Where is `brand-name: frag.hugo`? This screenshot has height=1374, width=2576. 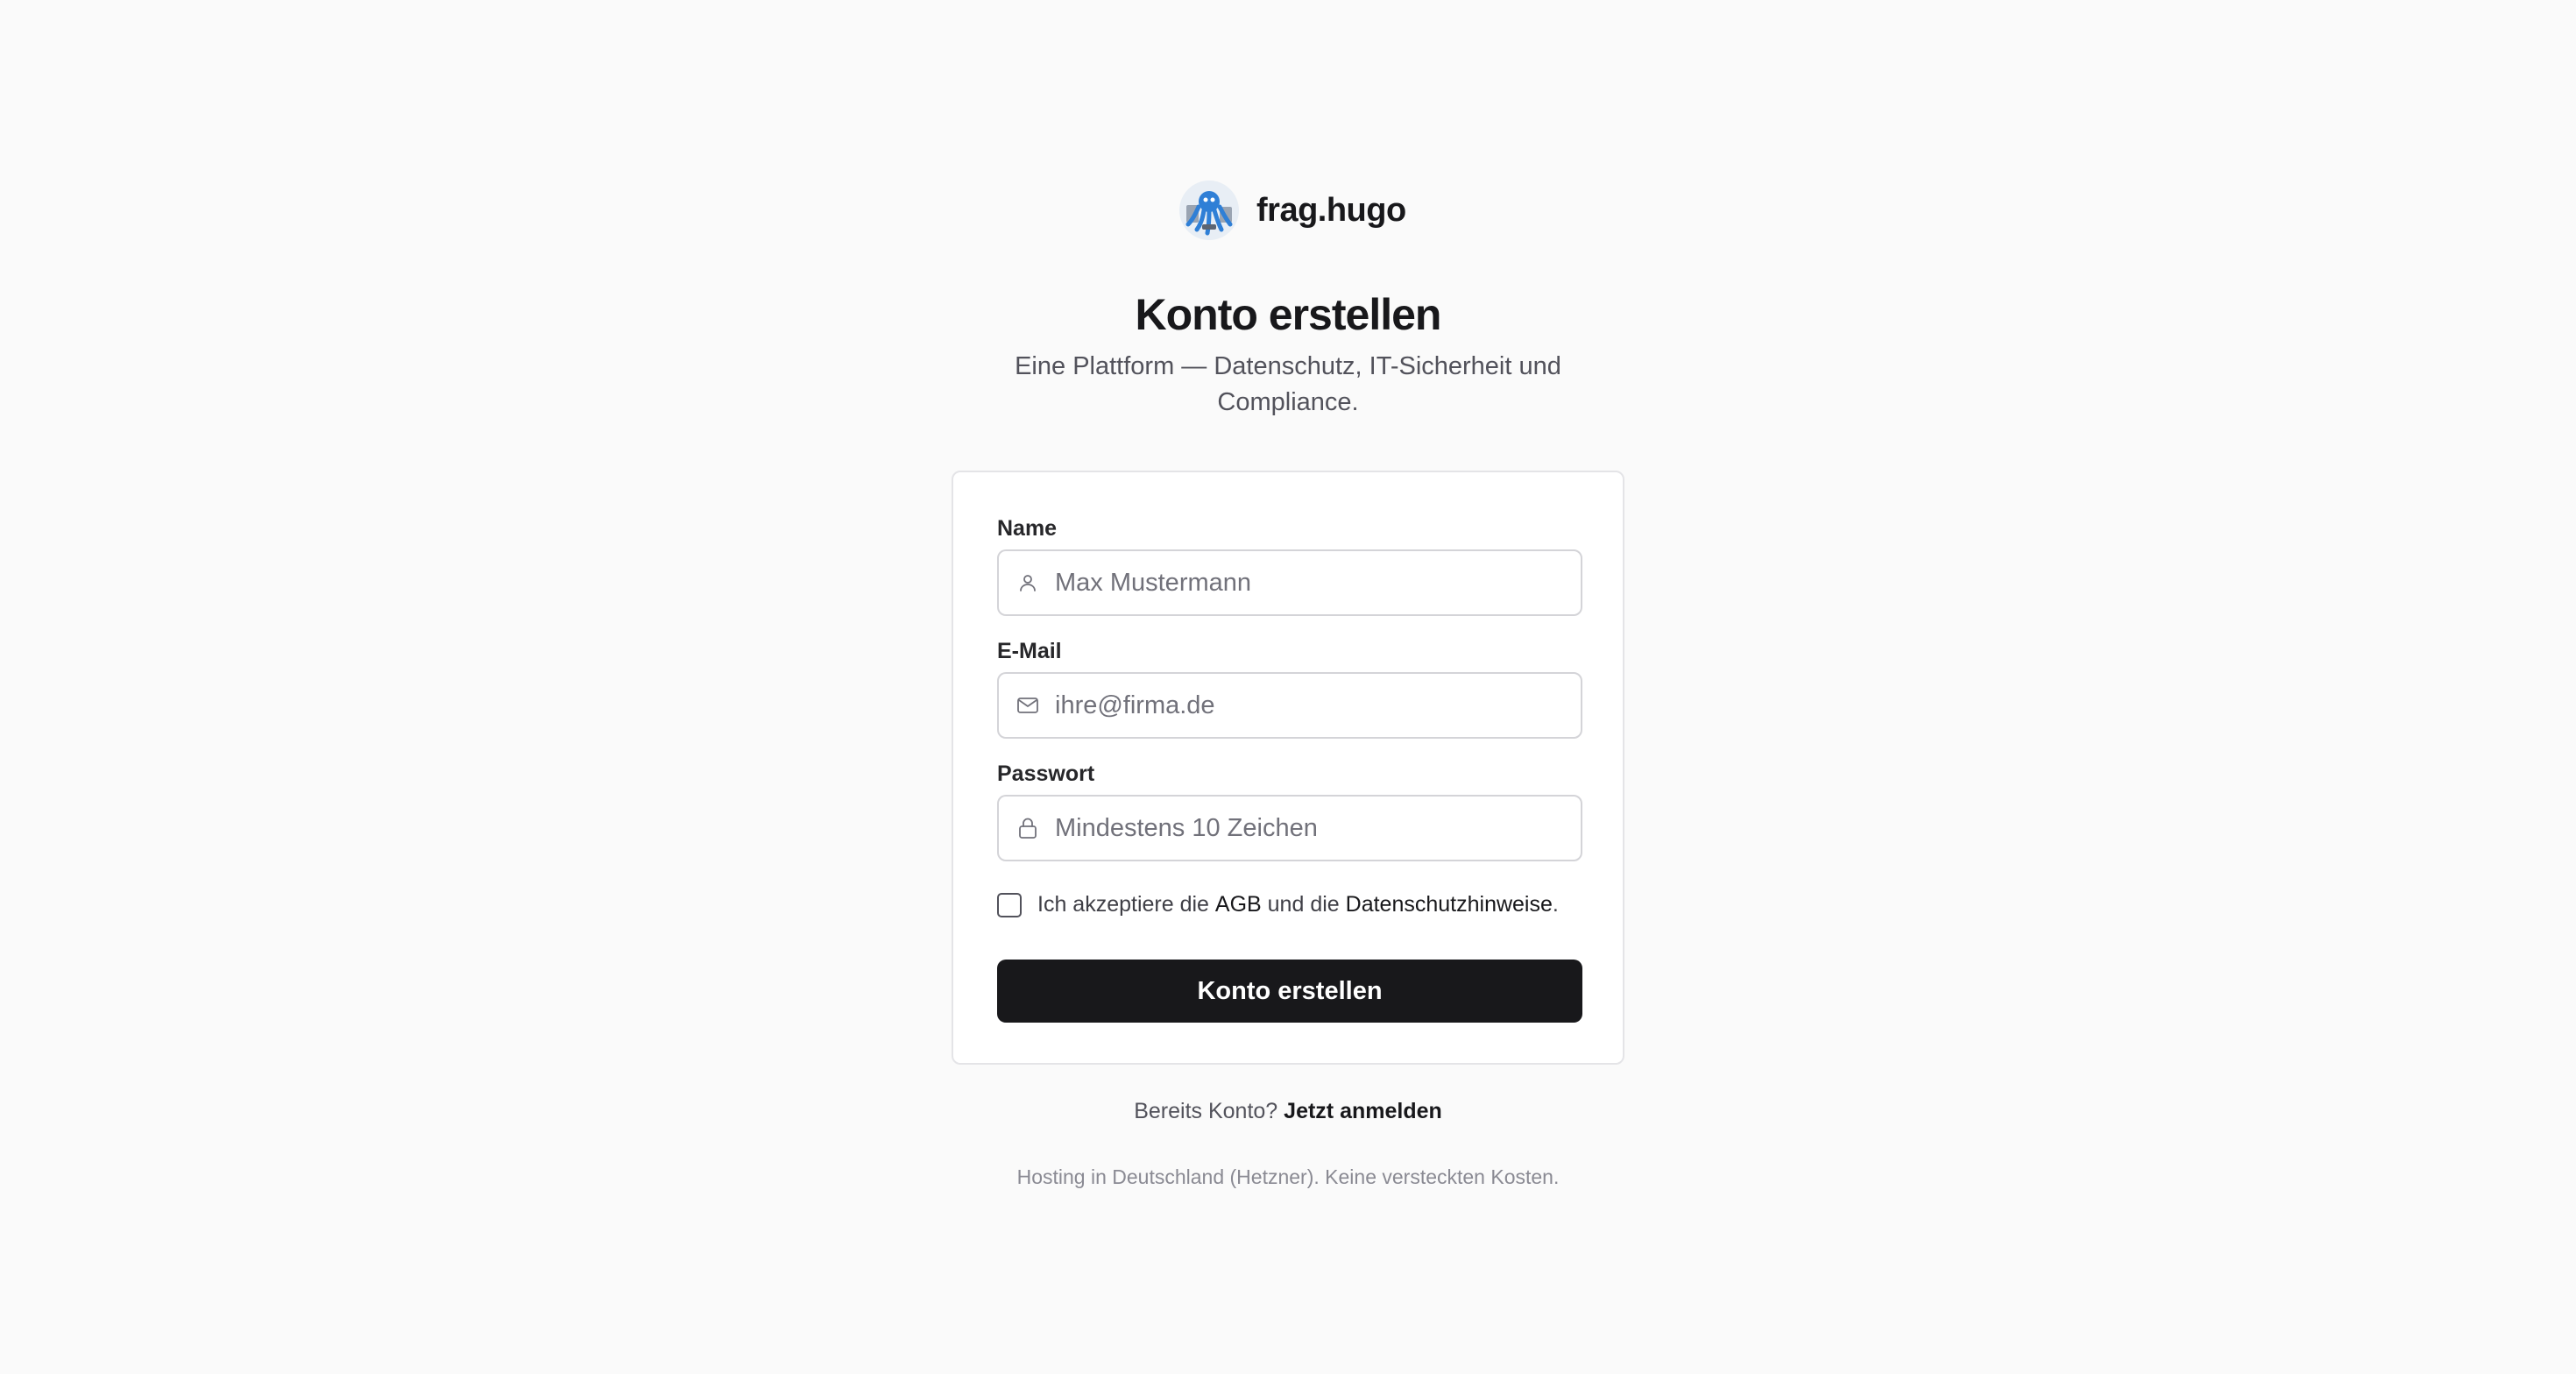
brand-name: frag.hugo is located at coordinates (1331, 210).